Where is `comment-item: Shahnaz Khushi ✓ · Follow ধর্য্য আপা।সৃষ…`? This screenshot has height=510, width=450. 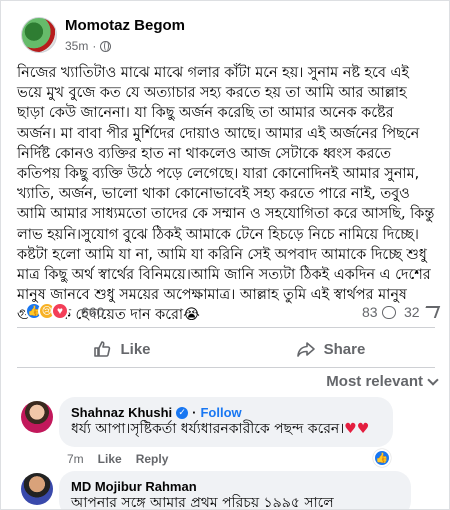 comment-item: Shahnaz Khushi ✓ · Follow ধর্য্য আপা।সৃষ… is located at coordinates (225, 432).